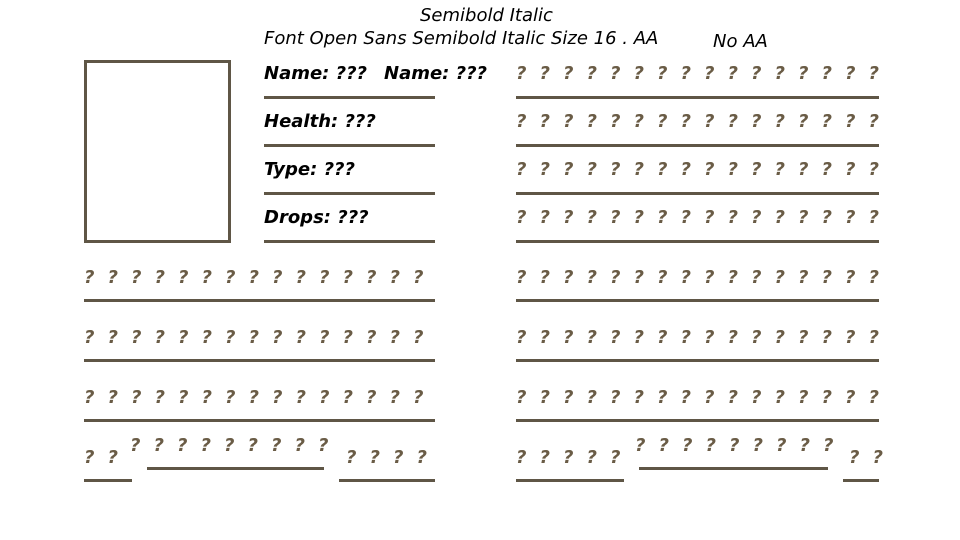  What do you see at coordinates (349, 193) in the screenshot?
I see `type-rule` at bounding box center [349, 193].